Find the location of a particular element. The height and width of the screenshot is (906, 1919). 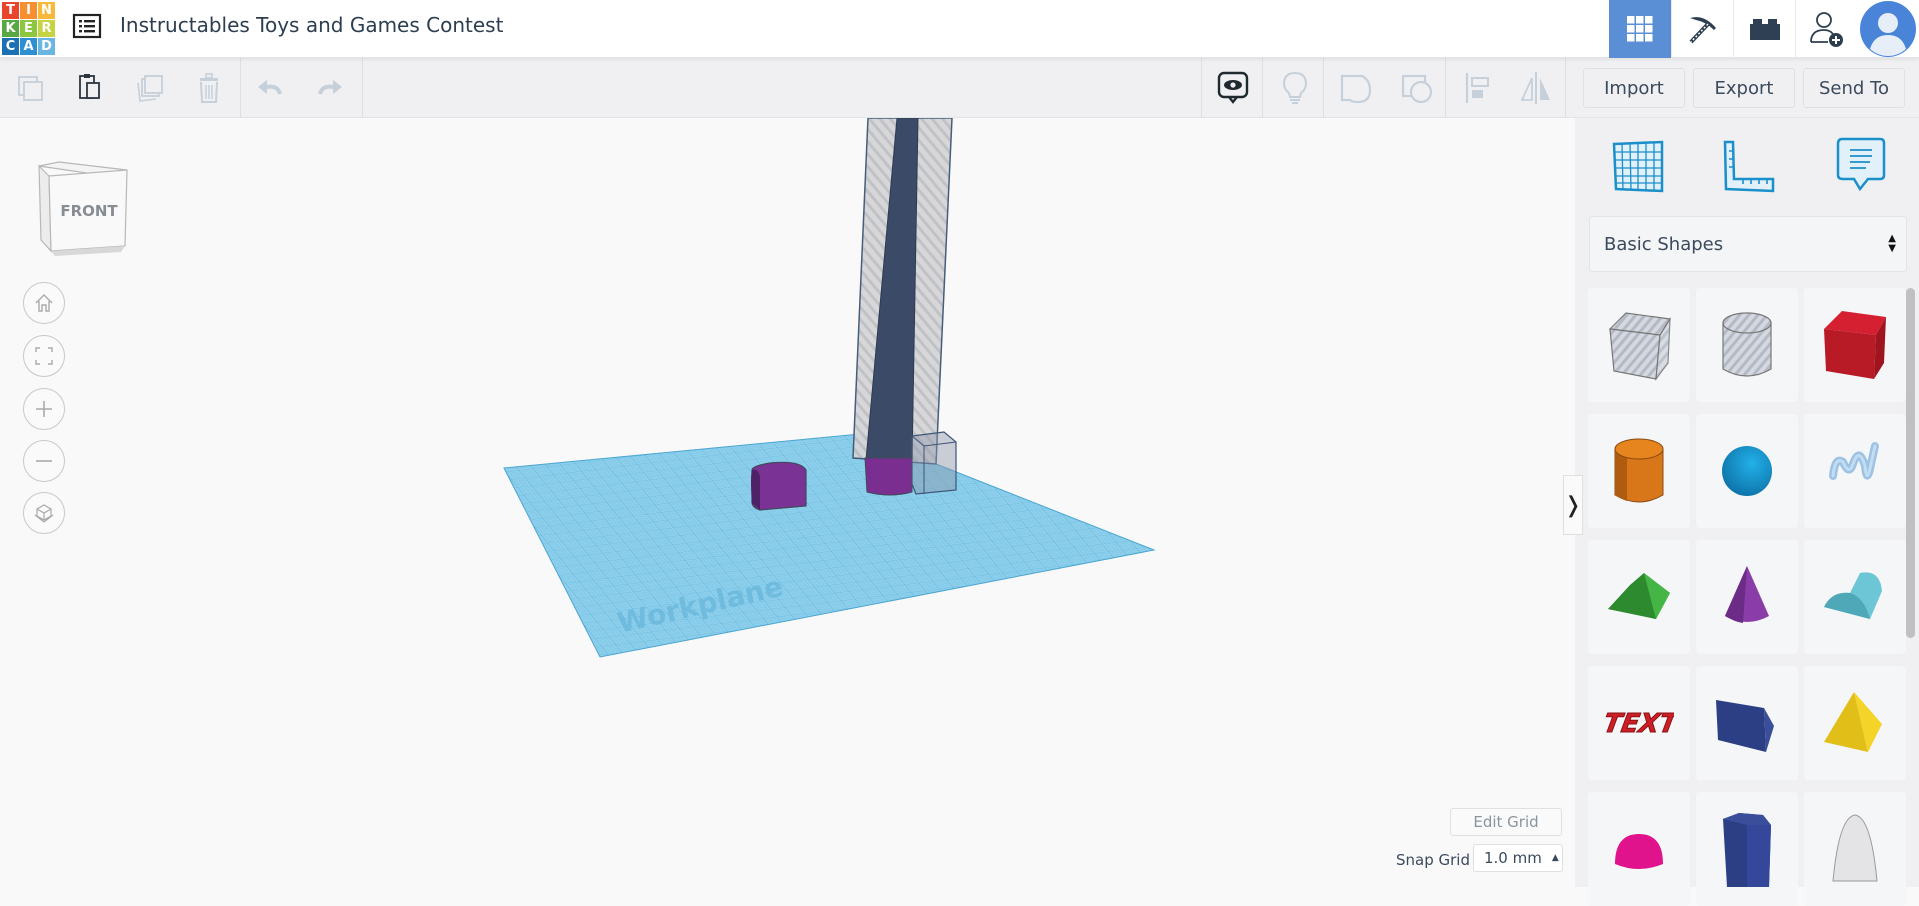

duplicate-icon is located at coordinates (150, 88).